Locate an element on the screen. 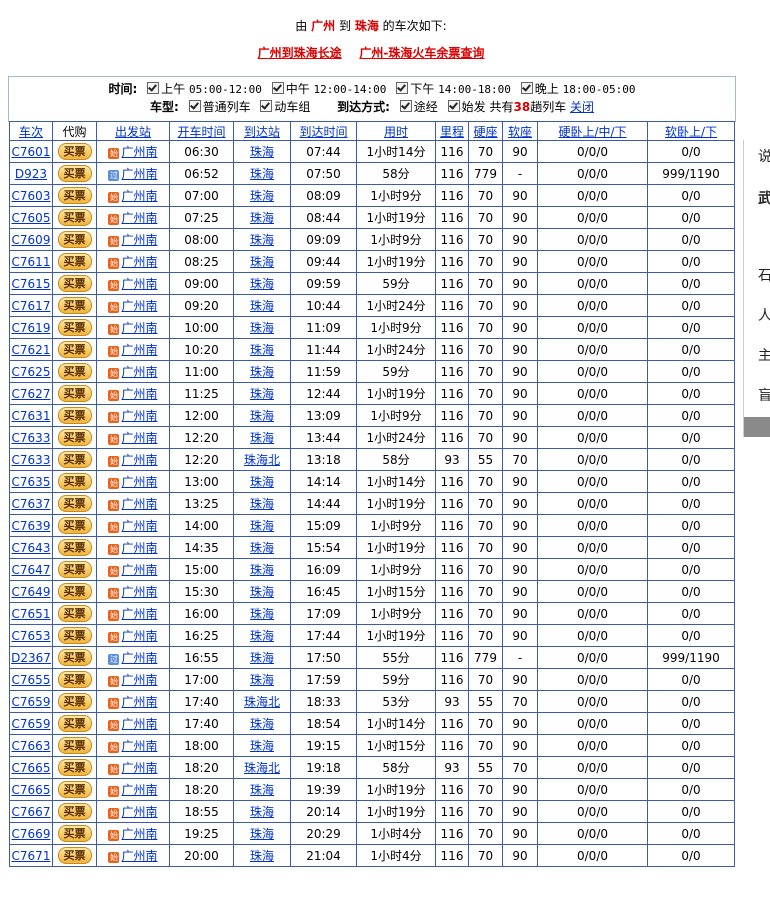  train-number-link: C7617 is located at coordinates (31, 306).